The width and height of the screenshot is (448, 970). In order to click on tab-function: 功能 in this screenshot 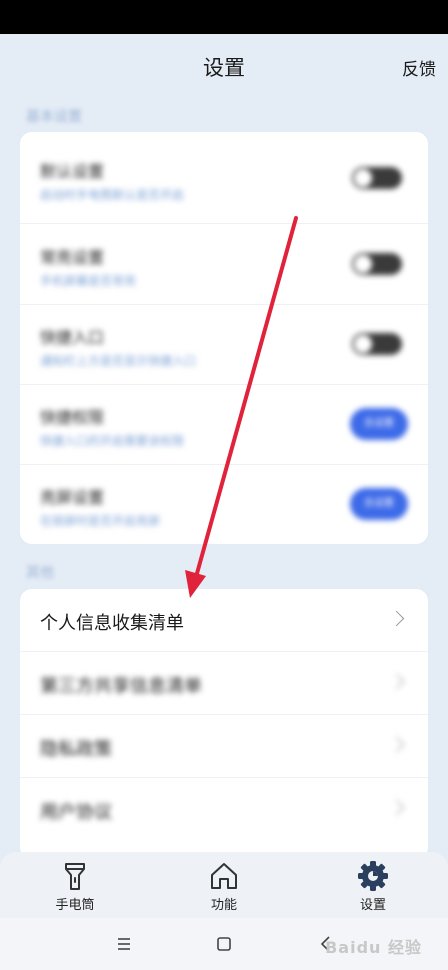, I will do `click(224, 885)`.